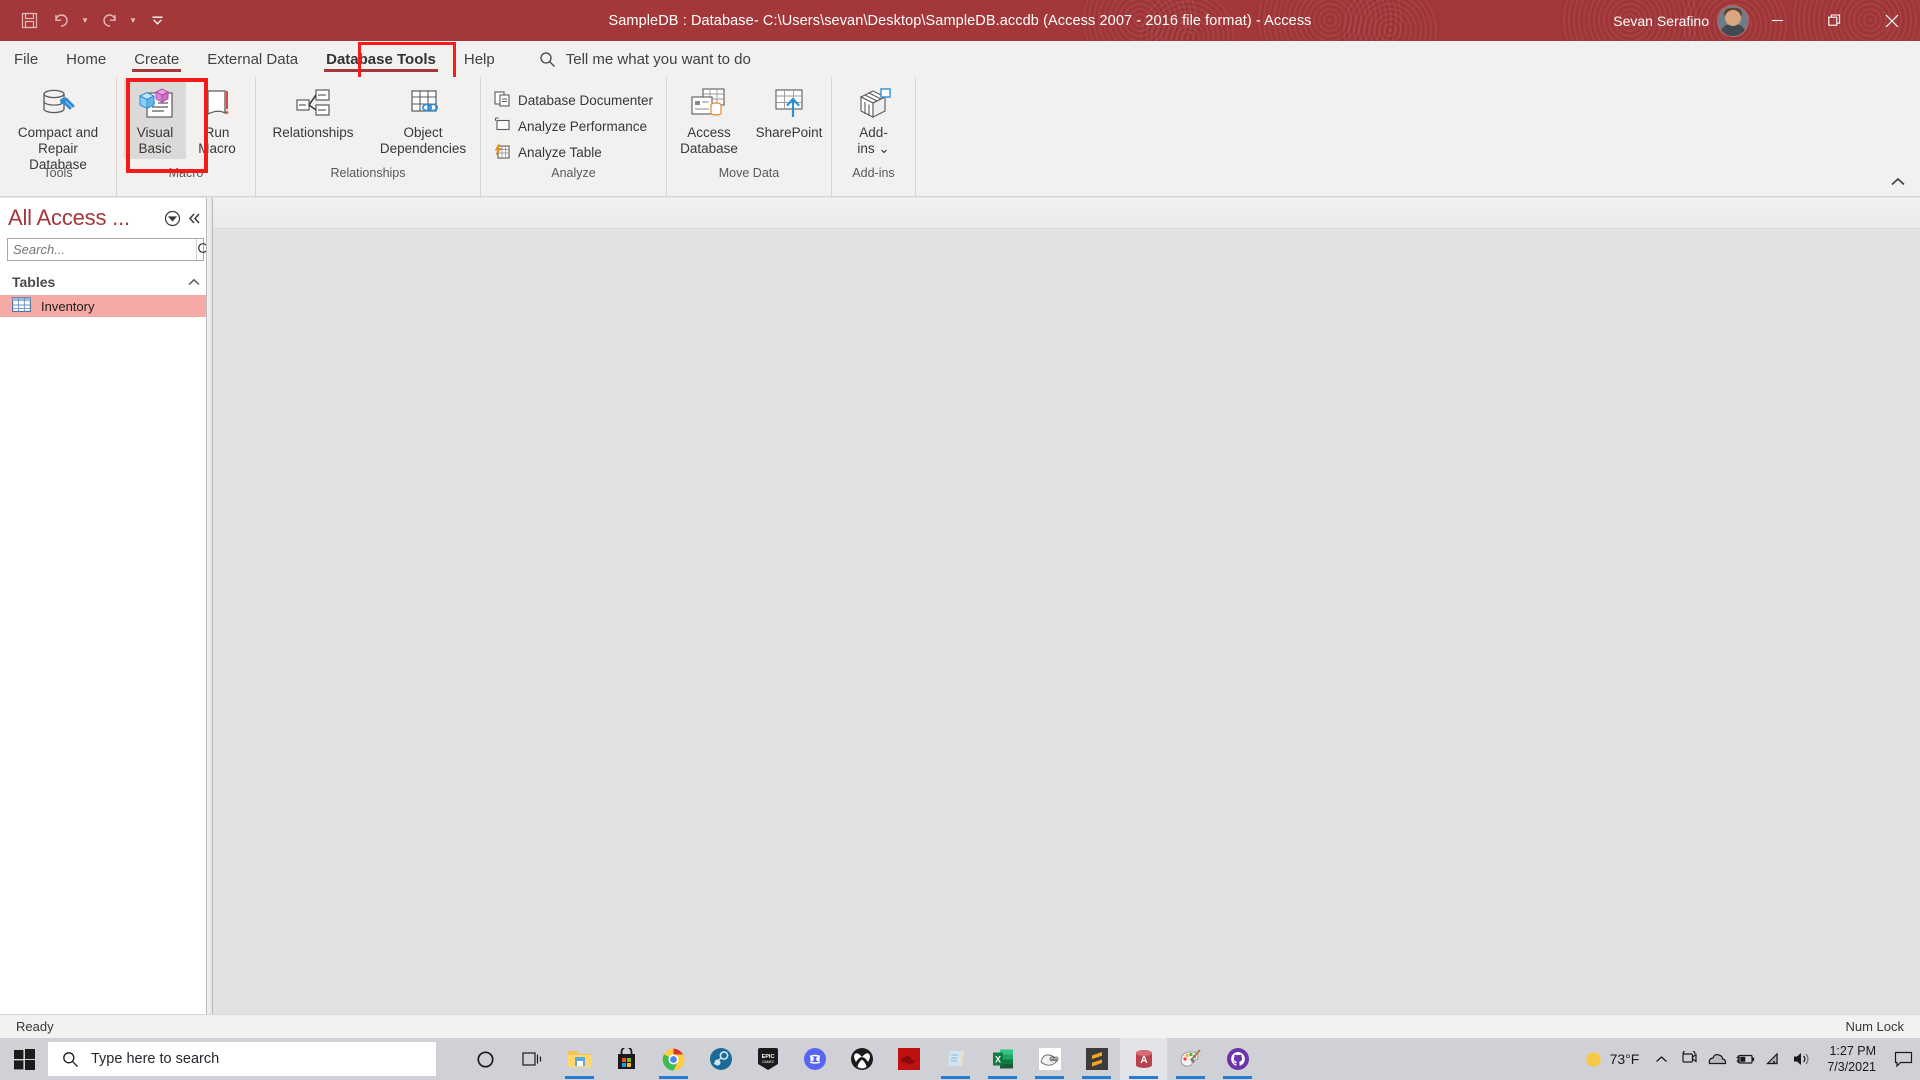 The image size is (1920, 1080). What do you see at coordinates (1903, 1059) in the screenshot?
I see `notification-icon` at bounding box center [1903, 1059].